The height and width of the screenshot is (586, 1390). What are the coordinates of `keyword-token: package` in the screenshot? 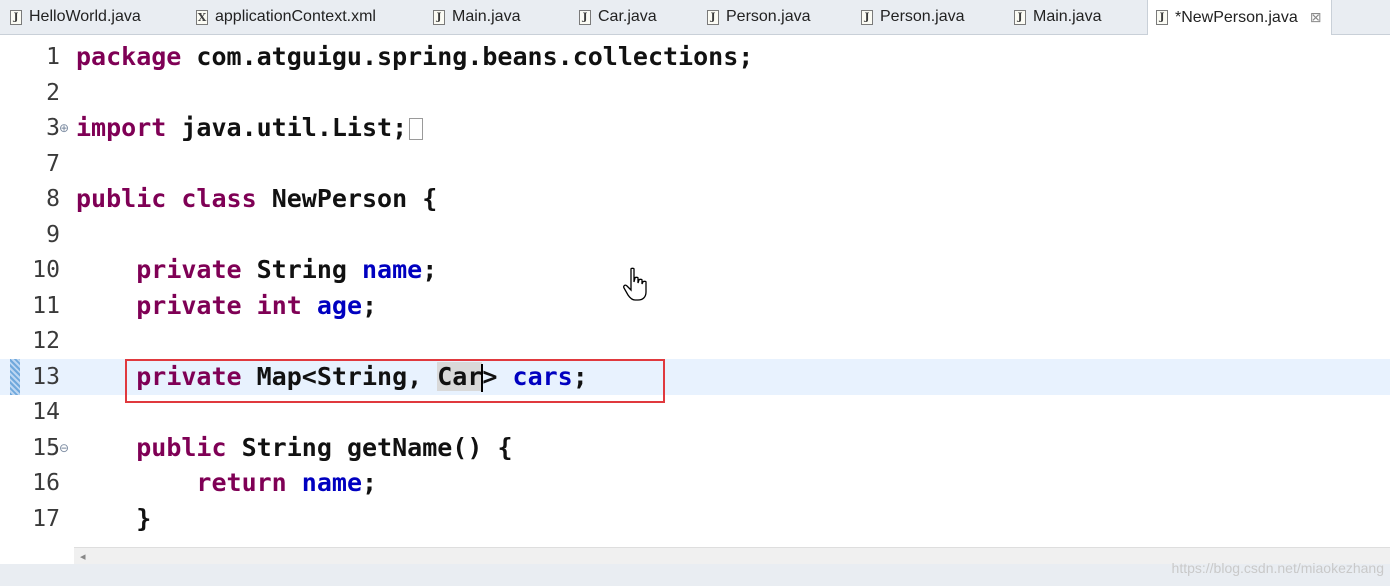 It's located at (129, 56).